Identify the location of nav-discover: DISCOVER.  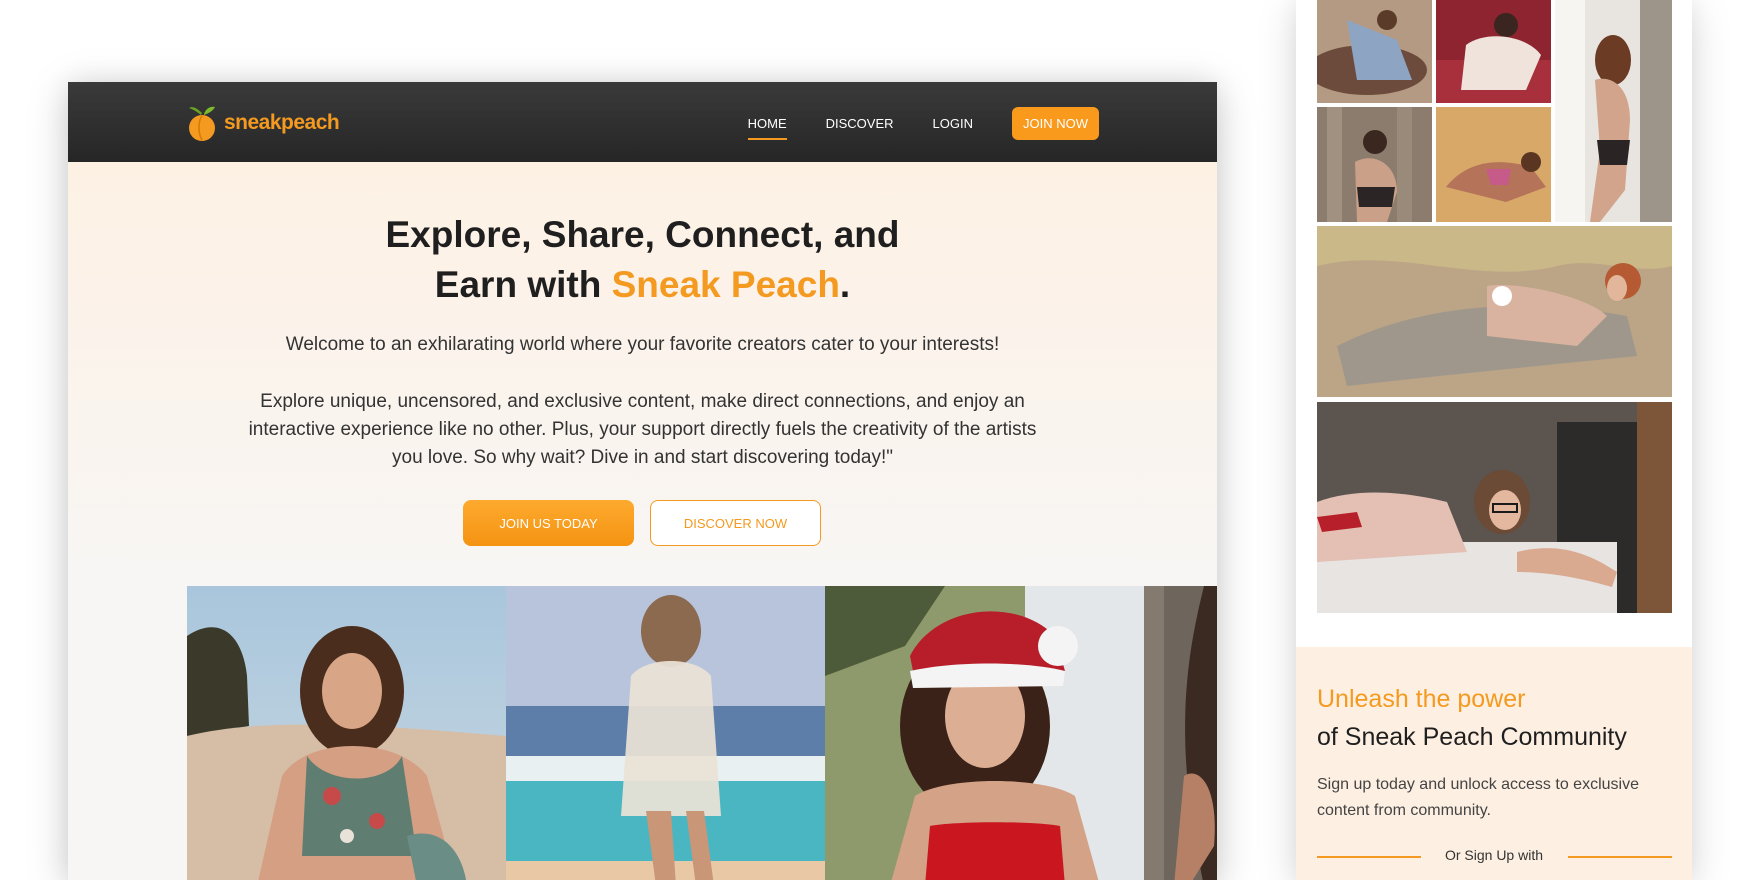
(860, 123).